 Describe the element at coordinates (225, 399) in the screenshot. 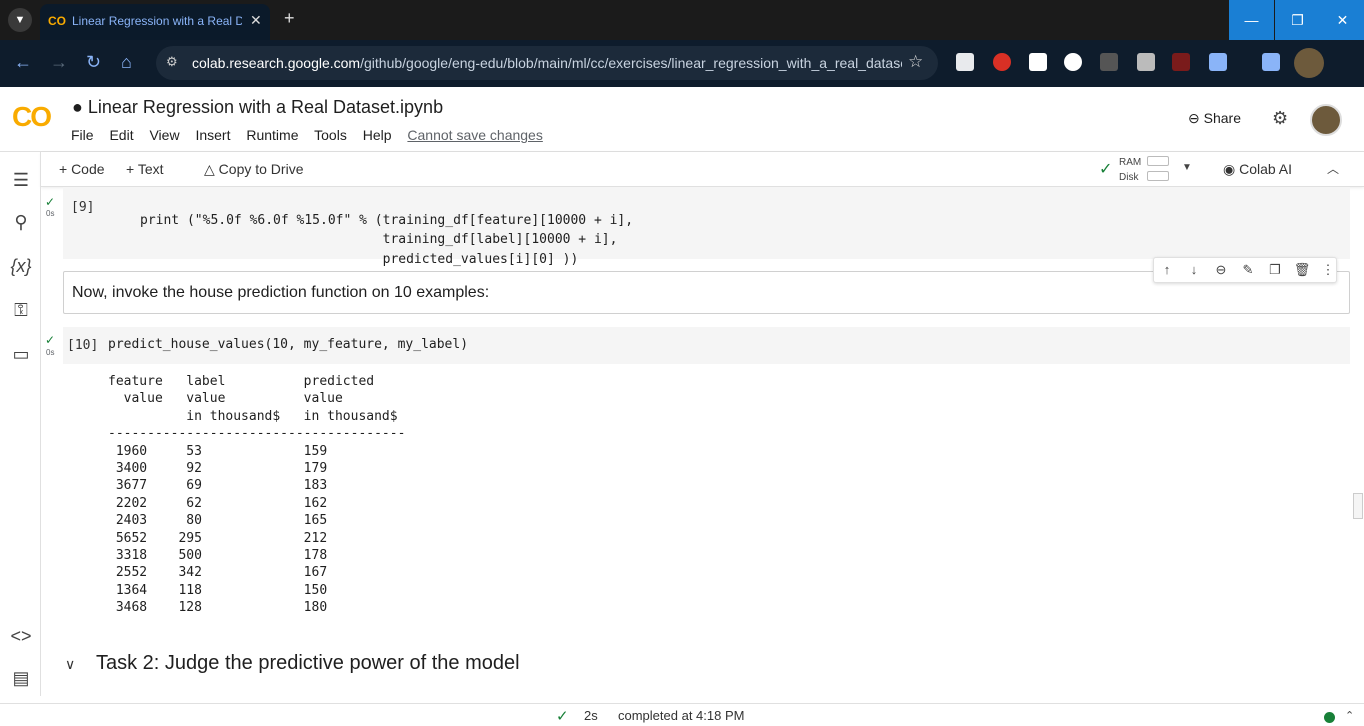

I see `output-line: value value value` at that location.